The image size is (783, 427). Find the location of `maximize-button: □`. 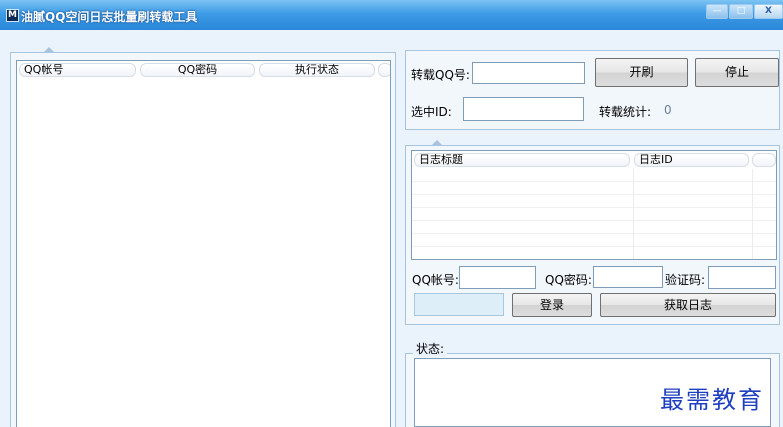

maximize-button: □ is located at coordinates (741, 11).